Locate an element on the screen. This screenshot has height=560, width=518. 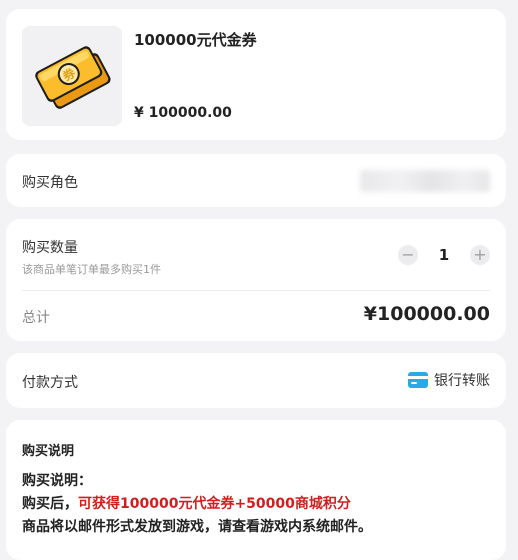
bank-card-icon is located at coordinates (418, 380).